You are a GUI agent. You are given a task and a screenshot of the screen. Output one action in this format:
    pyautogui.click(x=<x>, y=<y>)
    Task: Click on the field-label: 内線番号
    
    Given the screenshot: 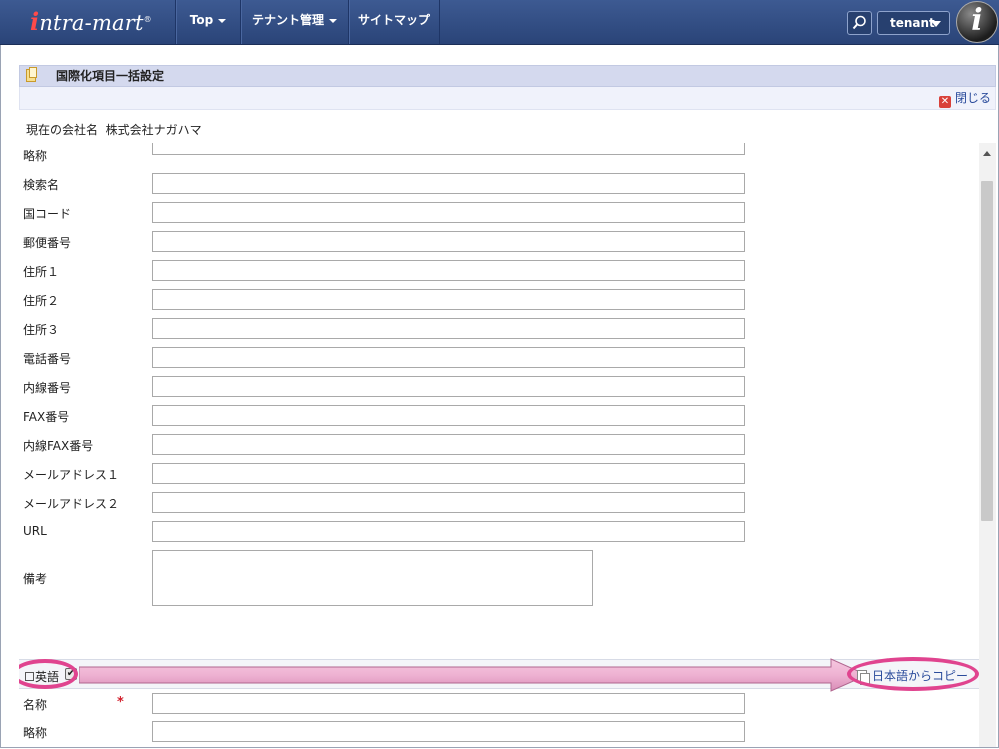 What is the action you would take?
    pyautogui.click(x=47, y=388)
    